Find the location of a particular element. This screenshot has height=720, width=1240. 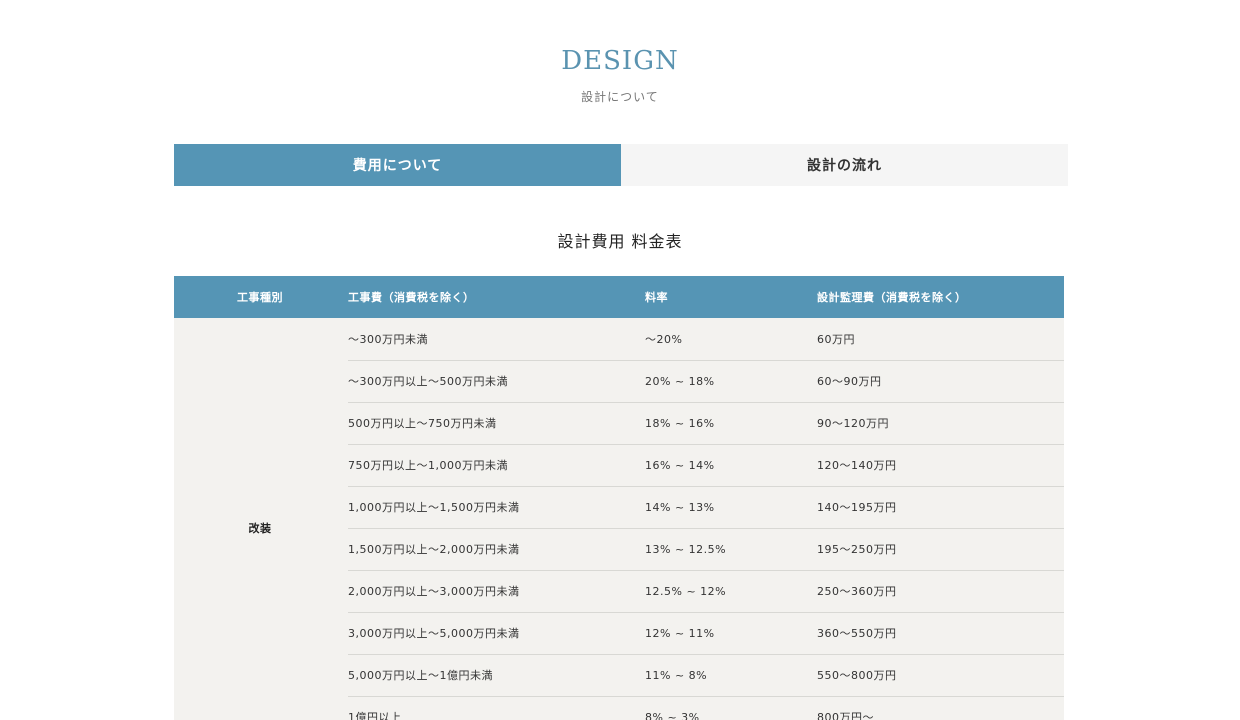

page-title: DESIGN is located at coordinates (620, 61).